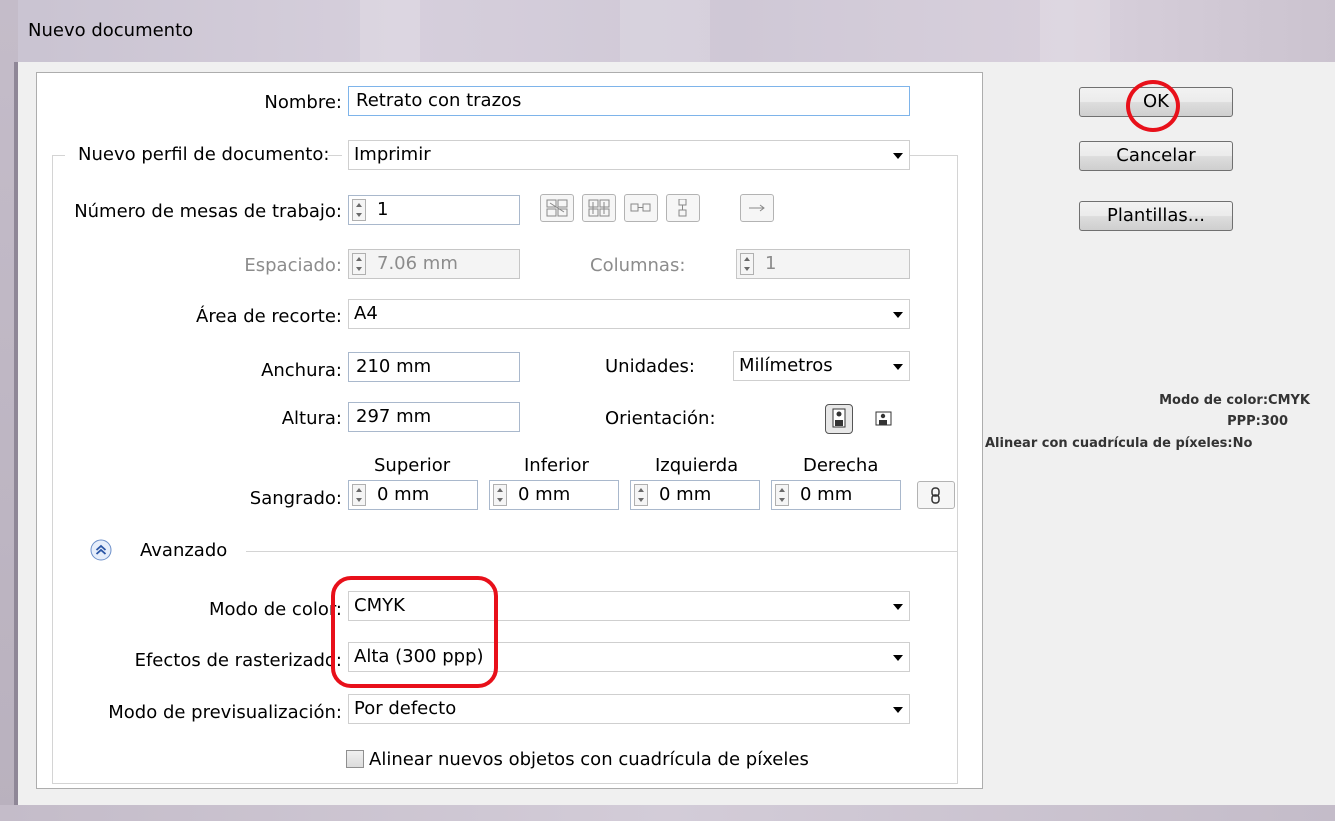 The height and width of the screenshot is (821, 1335). I want to click on columns-label: Columnas:, so click(638, 265).